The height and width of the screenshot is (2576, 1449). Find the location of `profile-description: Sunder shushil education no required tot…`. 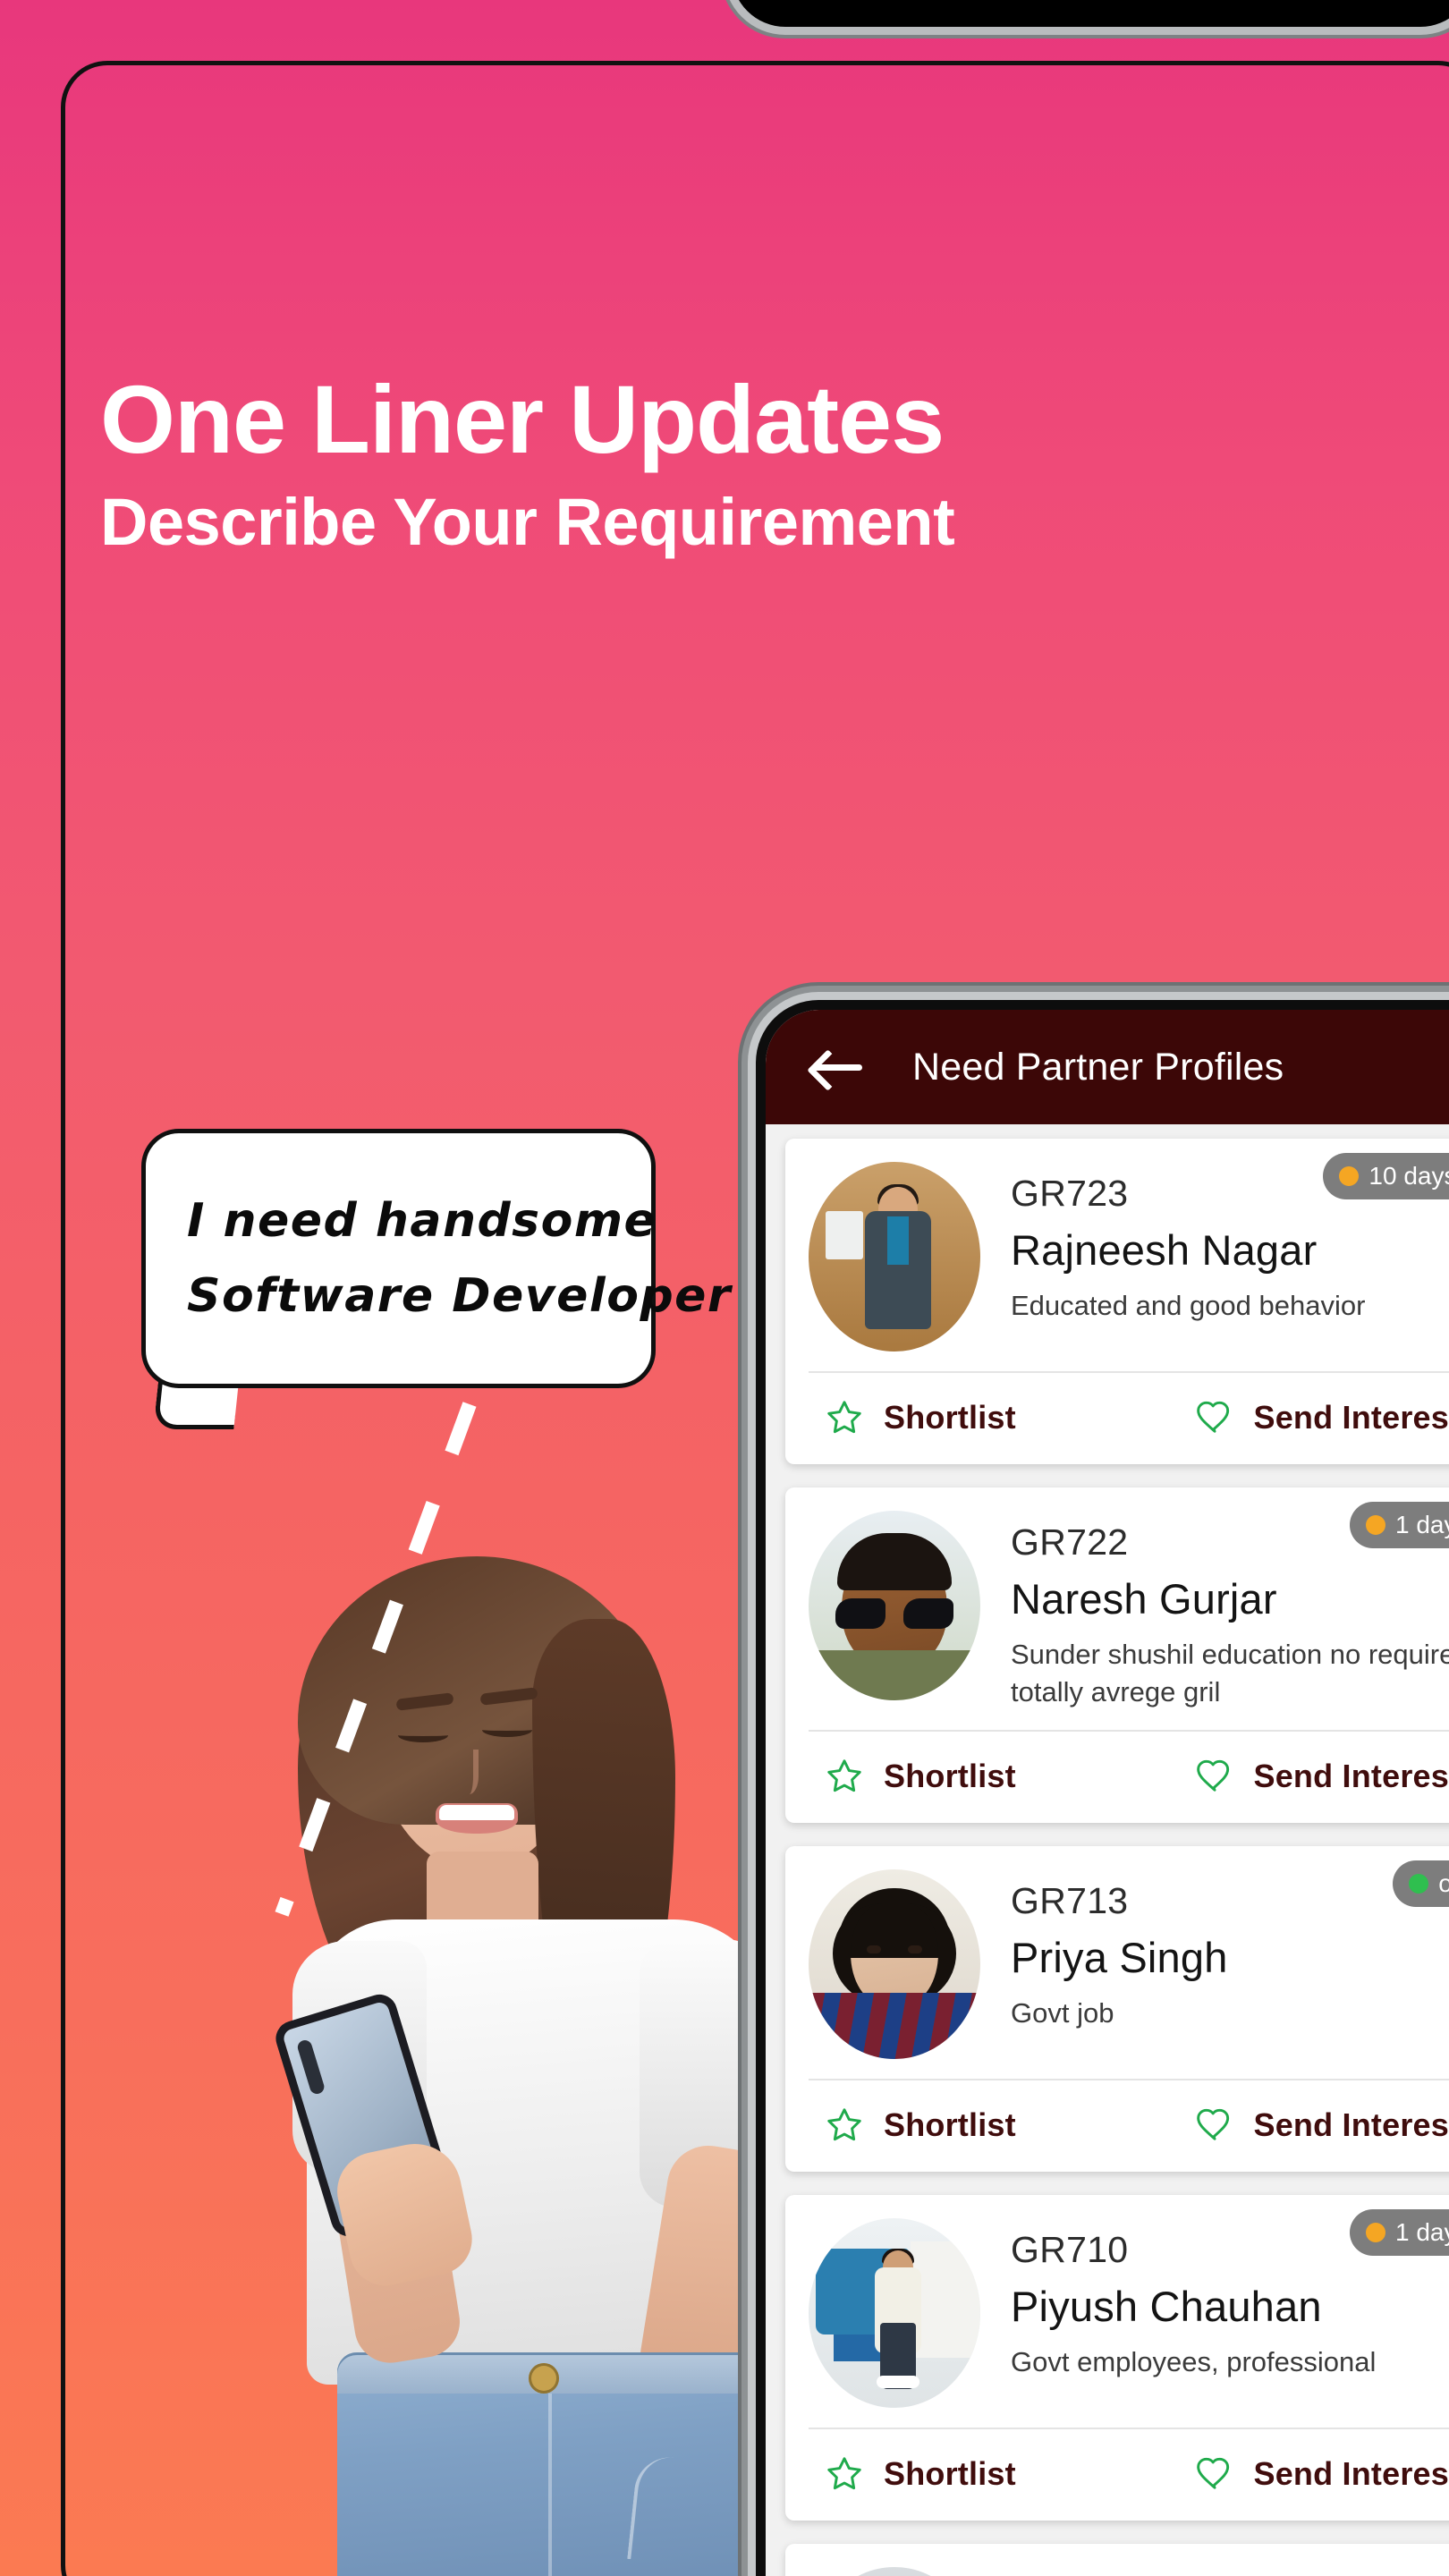

profile-description: Sunder shushil education no required tot… is located at coordinates (1230, 1673).